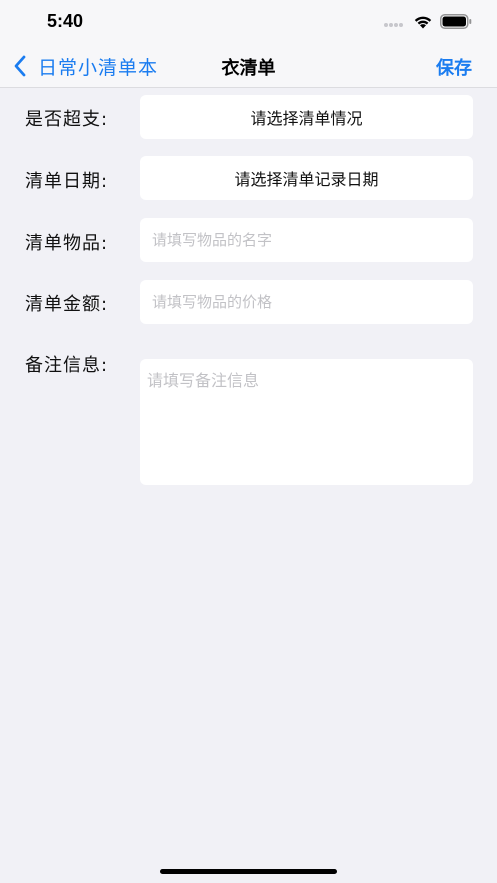  Describe the element at coordinates (248, 22) in the screenshot. I see `status-bar: 5:40` at that location.